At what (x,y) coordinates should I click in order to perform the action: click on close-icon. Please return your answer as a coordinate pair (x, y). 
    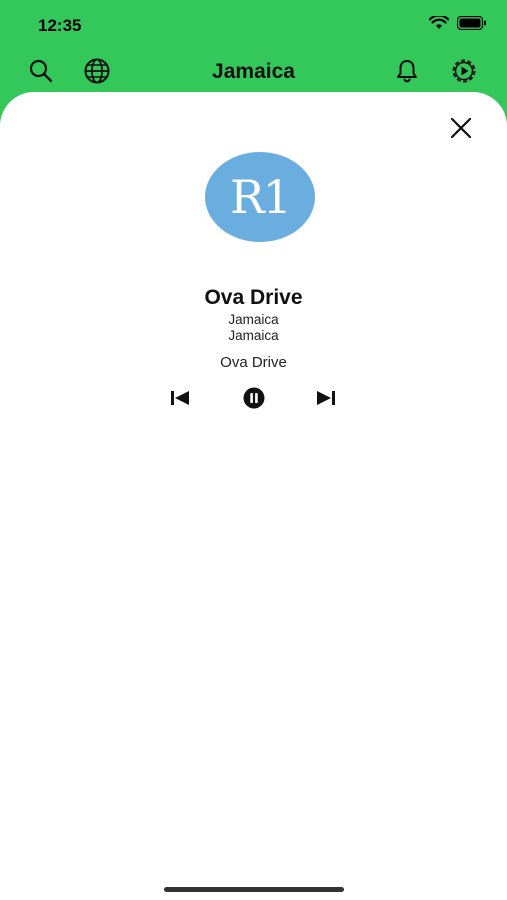
    Looking at the image, I should click on (461, 130).